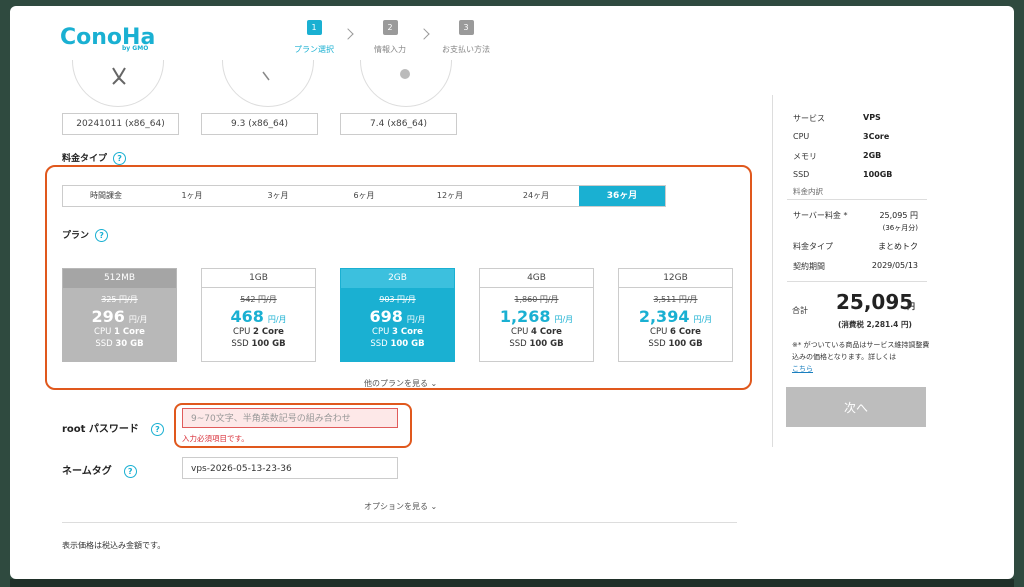  What do you see at coordinates (259, 124) in the screenshot?
I see `os-version-label: 9.3 (x86_64)` at bounding box center [259, 124].